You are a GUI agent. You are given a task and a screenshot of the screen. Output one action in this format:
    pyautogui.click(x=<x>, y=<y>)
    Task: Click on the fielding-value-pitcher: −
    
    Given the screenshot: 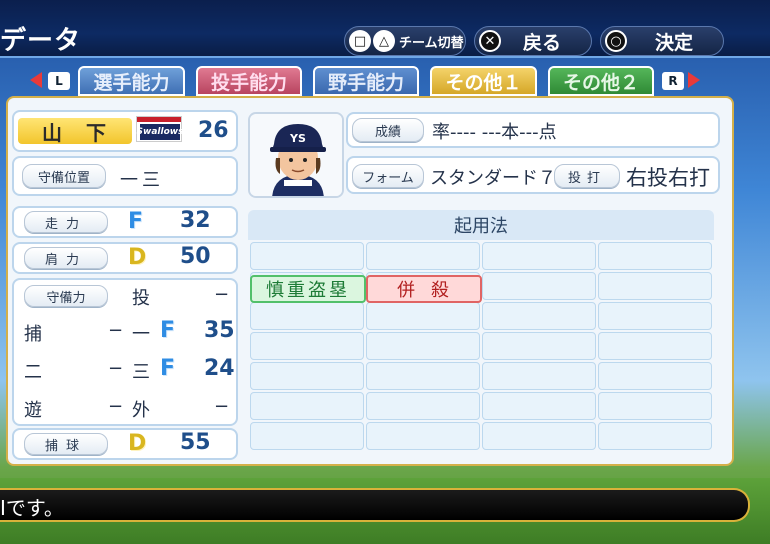 What is the action you would take?
    pyautogui.click(x=222, y=294)
    